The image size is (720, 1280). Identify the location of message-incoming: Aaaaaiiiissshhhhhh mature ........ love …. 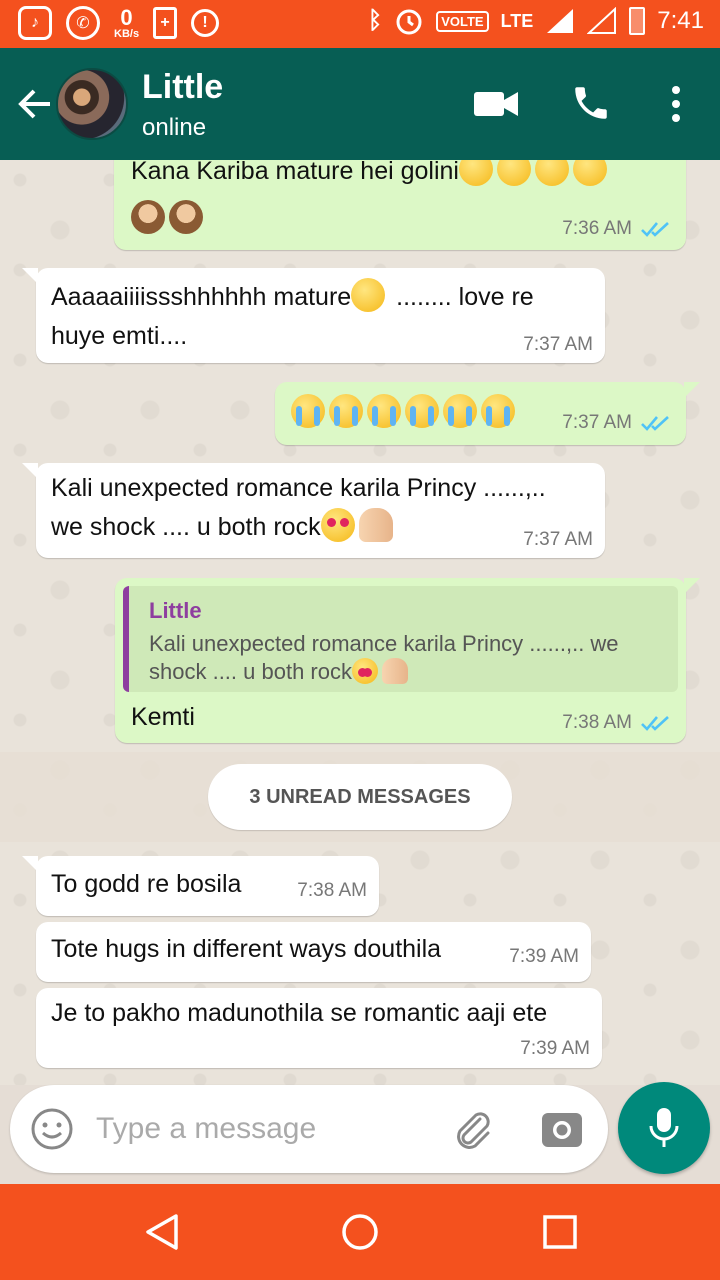
(313, 315).